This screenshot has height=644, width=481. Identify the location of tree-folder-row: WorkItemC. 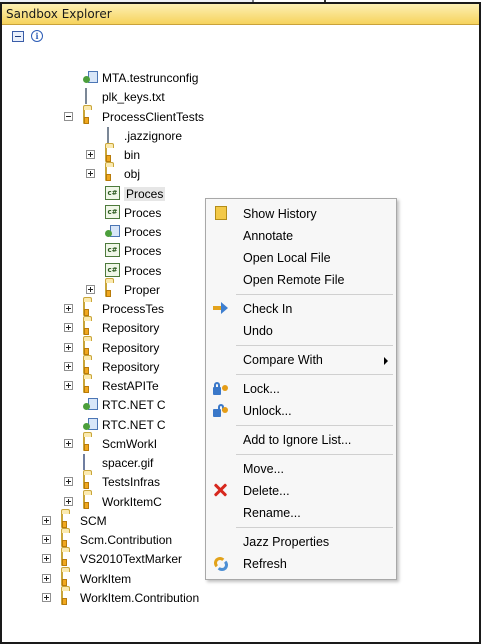
(113, 502).